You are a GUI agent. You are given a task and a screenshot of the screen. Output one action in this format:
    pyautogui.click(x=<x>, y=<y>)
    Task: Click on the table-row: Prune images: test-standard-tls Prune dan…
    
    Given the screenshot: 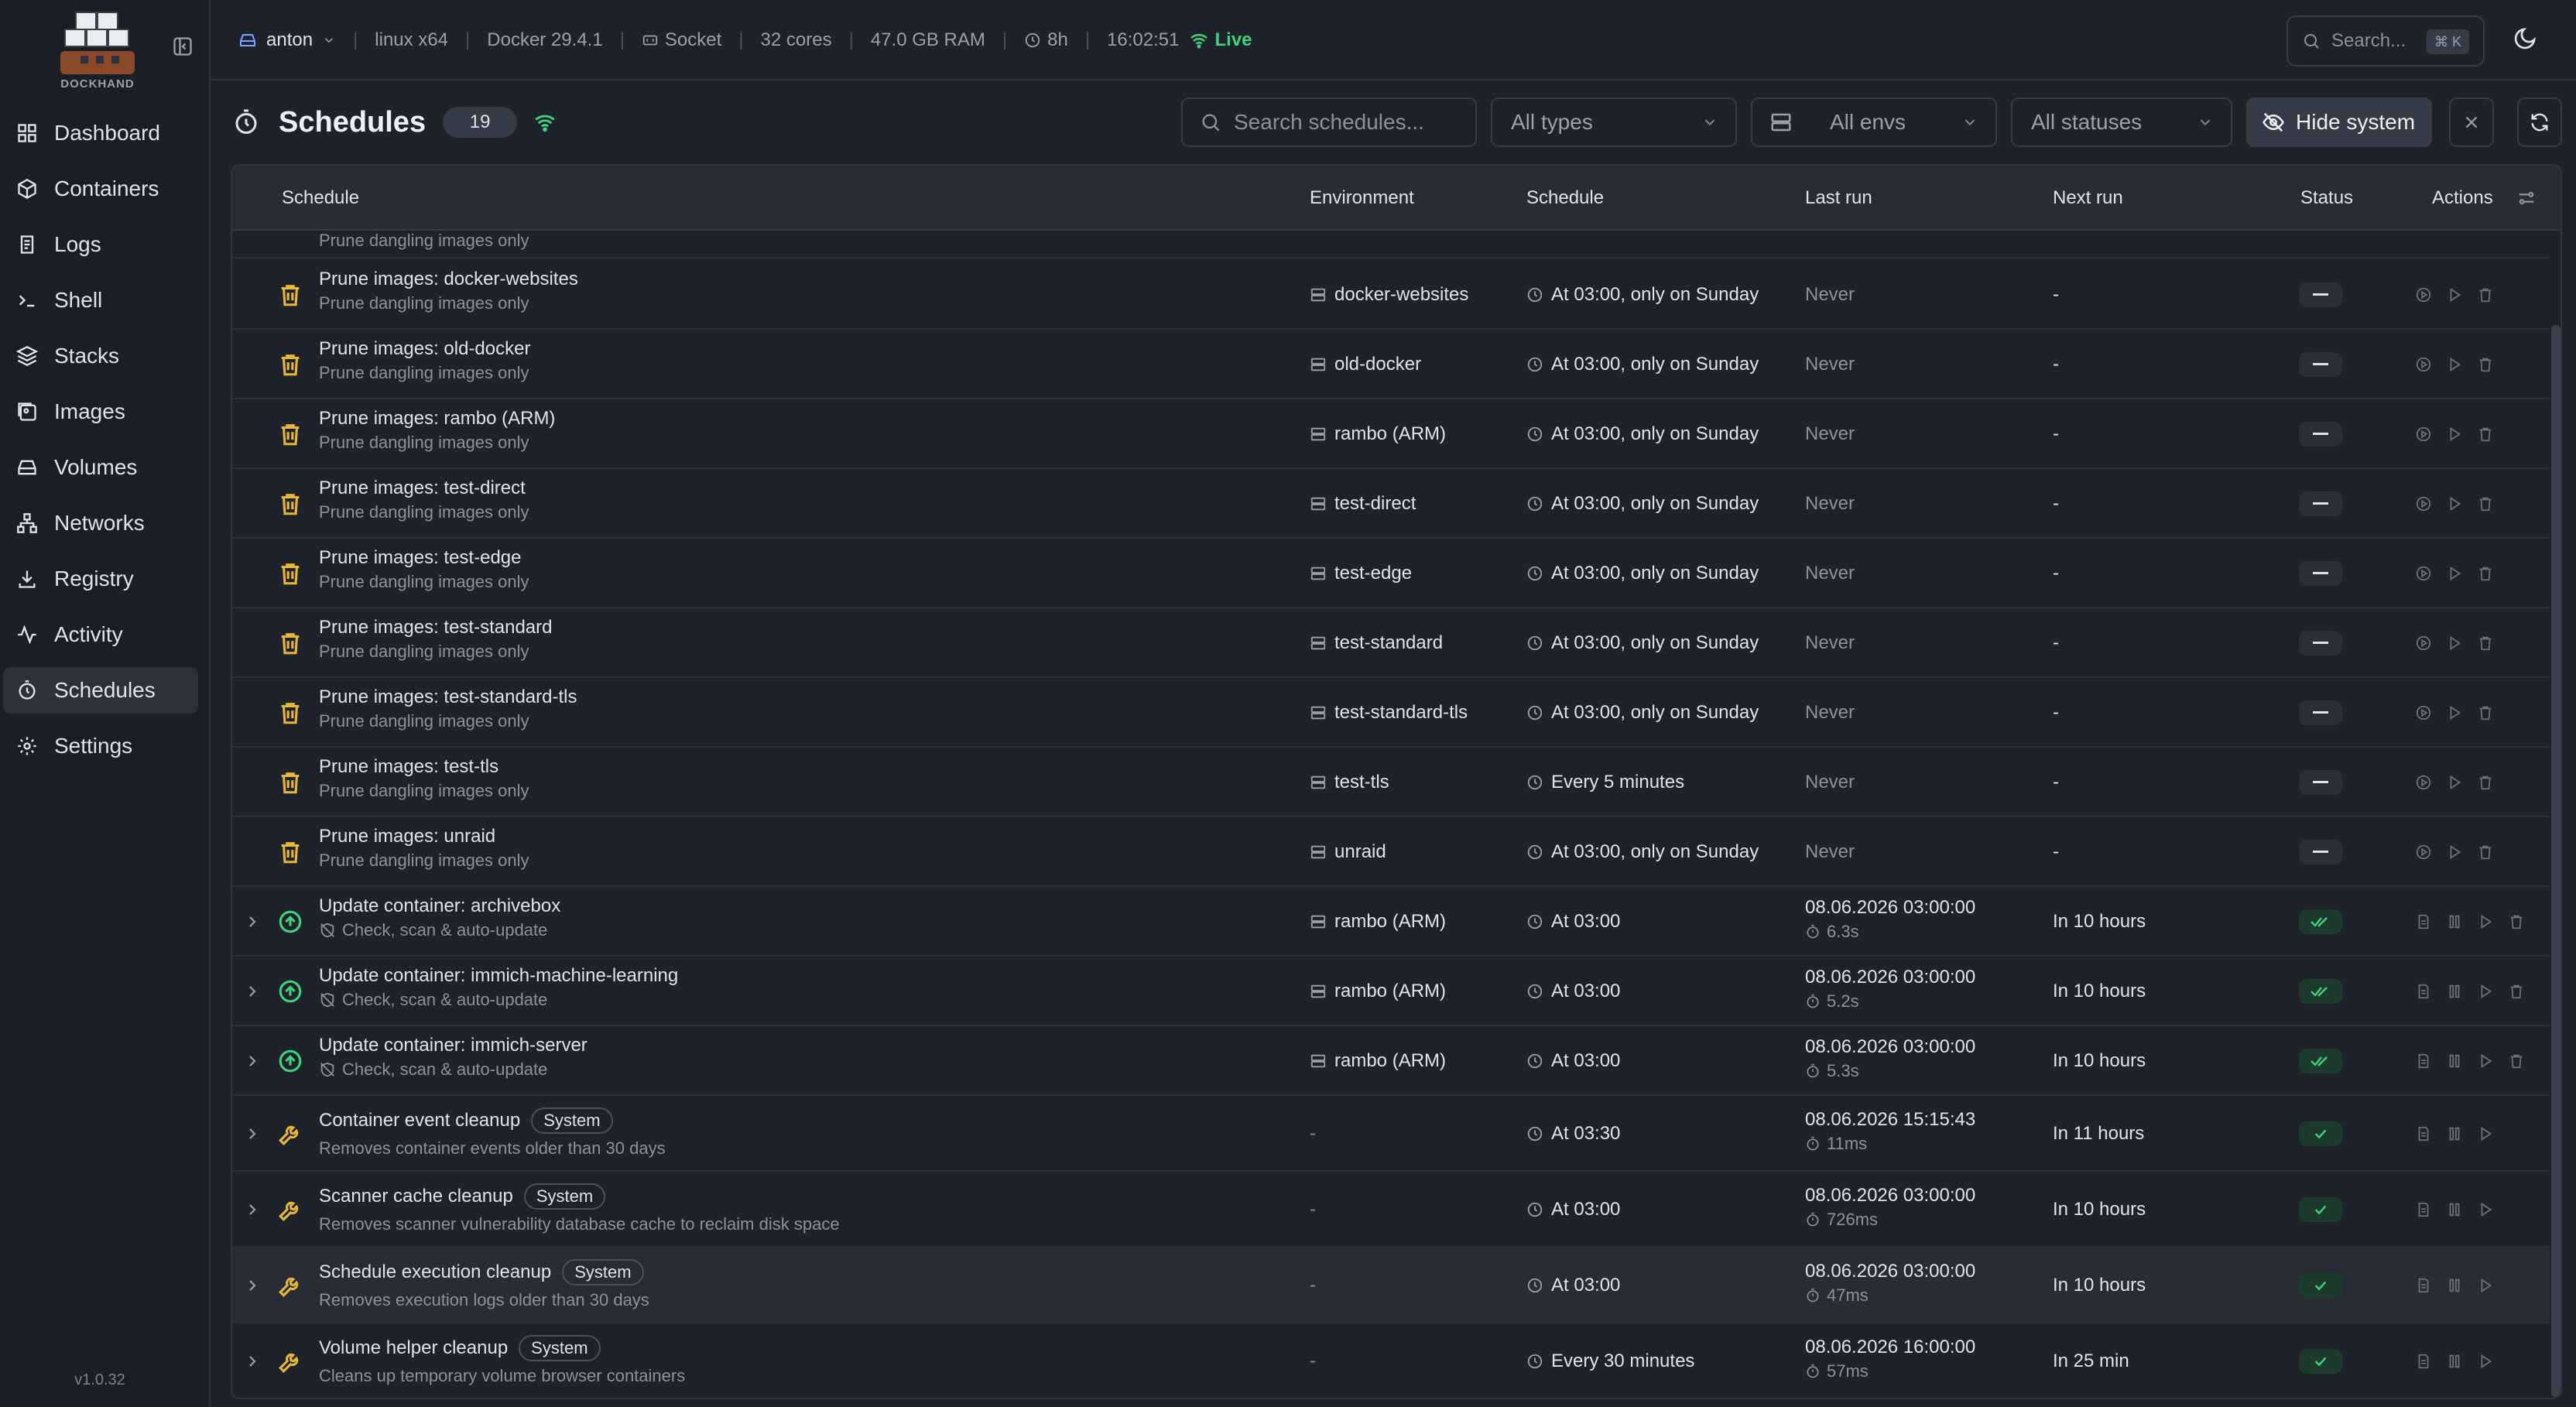 What is the action you would take?
    pyautogui.click(x=1391, y=713)
    